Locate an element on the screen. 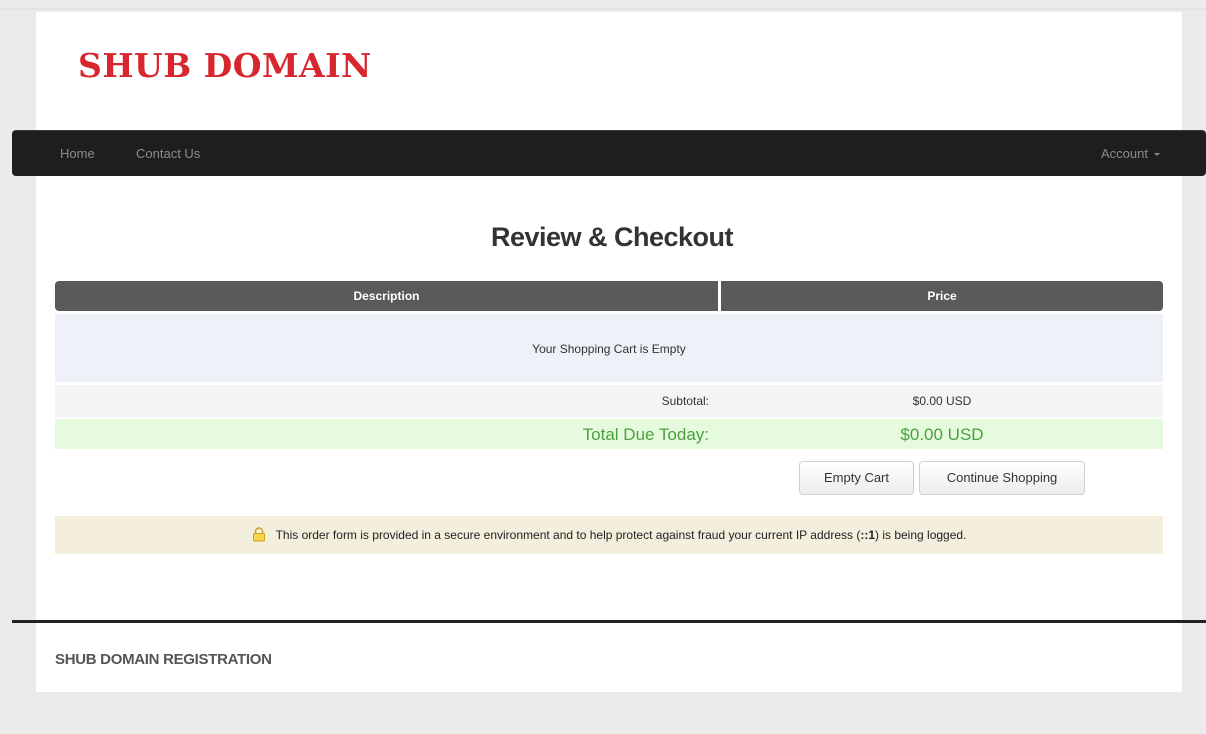  footer-text: SHUB DOMAIN REGISTRATION is located at coordinates (163, 659).